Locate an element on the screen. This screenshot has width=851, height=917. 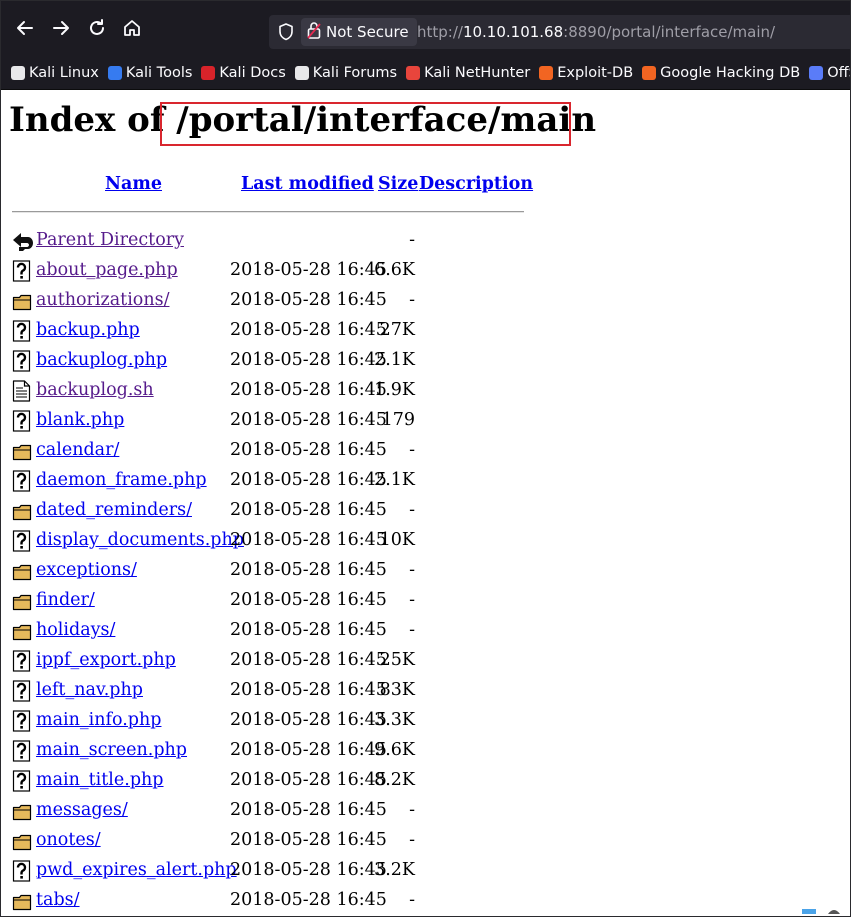
table-row: tabs/2018-05-28 16:45 - is located at coordinates (425, 901).